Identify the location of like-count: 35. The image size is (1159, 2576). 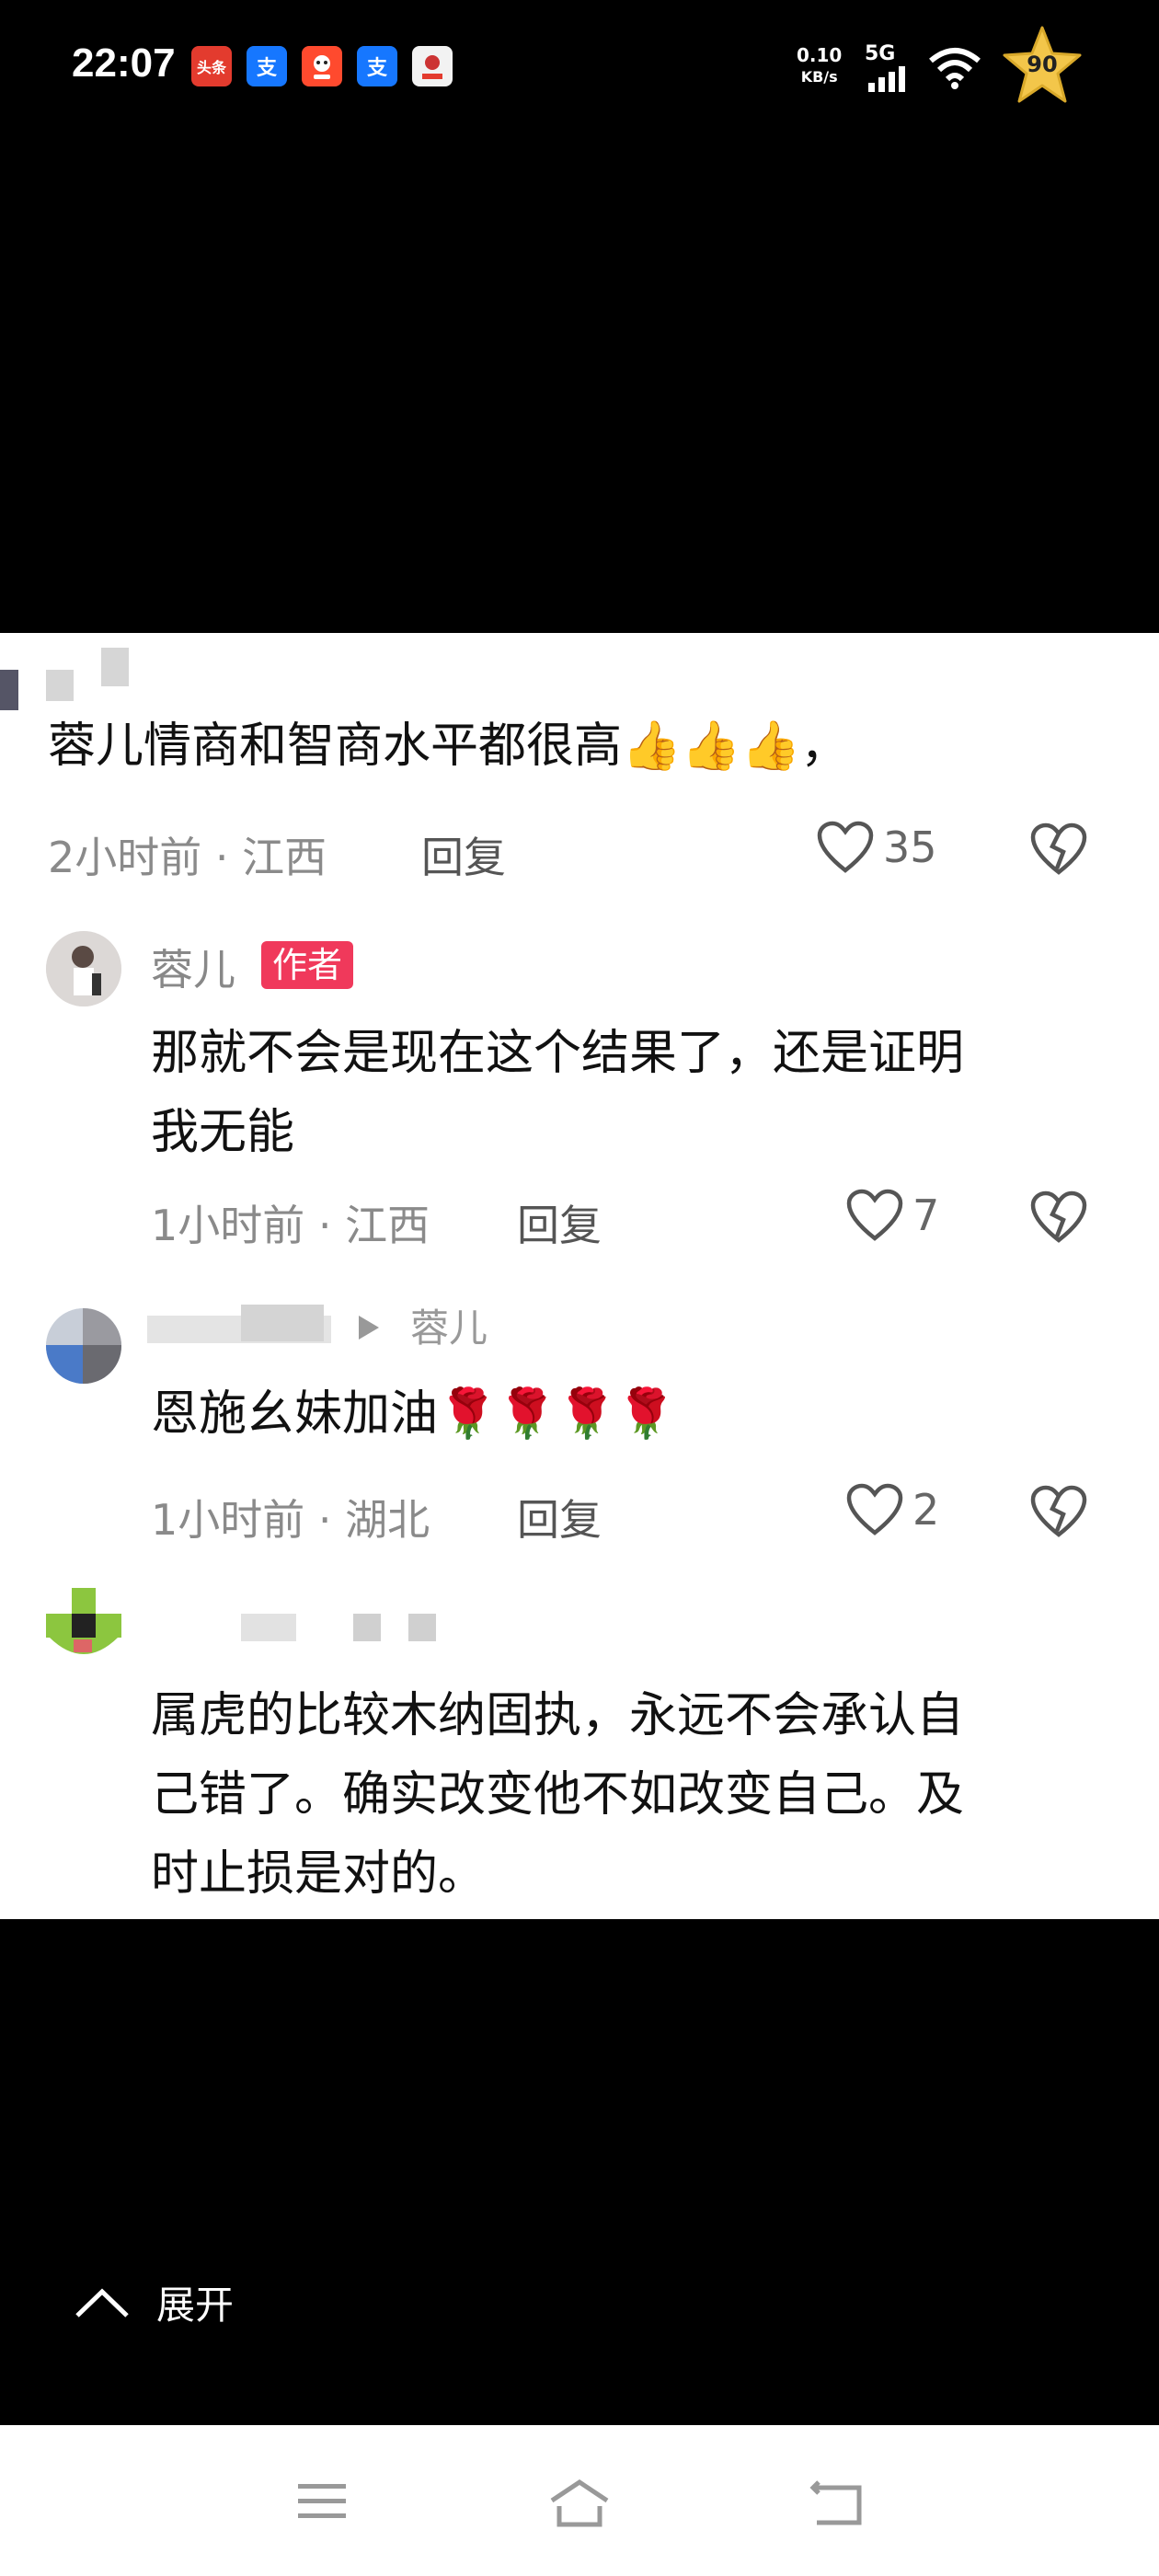
(910, 847).